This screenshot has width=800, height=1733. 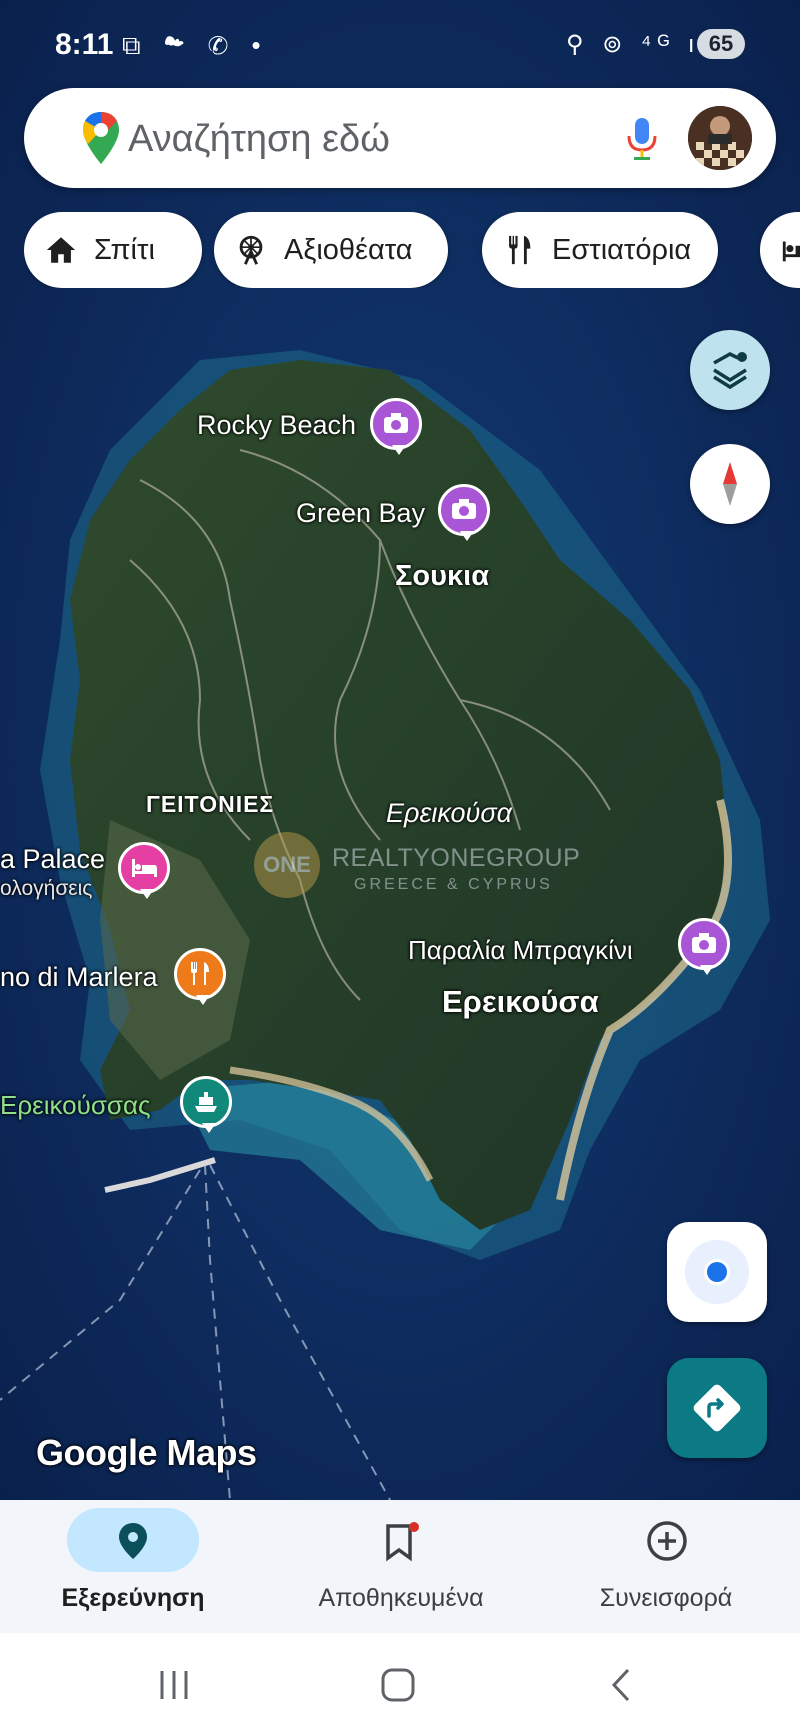 I want to click on google-maps-logo-icon, so click(x=101, y=138).